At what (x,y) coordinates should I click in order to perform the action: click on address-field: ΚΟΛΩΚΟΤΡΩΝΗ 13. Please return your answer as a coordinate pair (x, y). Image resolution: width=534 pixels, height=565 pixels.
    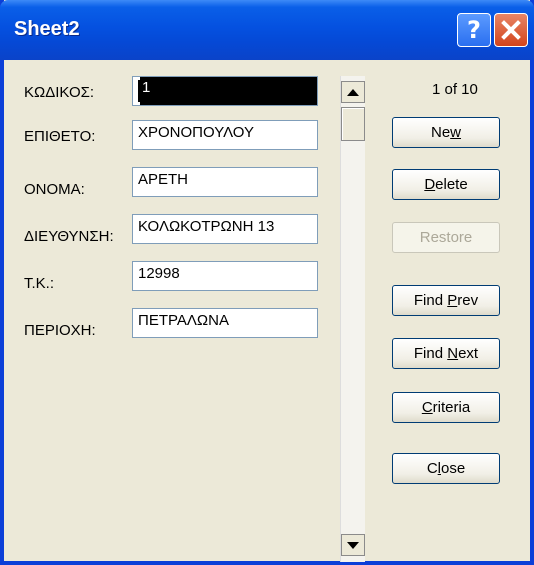
    Looking at the image, I should click on (225, 229).